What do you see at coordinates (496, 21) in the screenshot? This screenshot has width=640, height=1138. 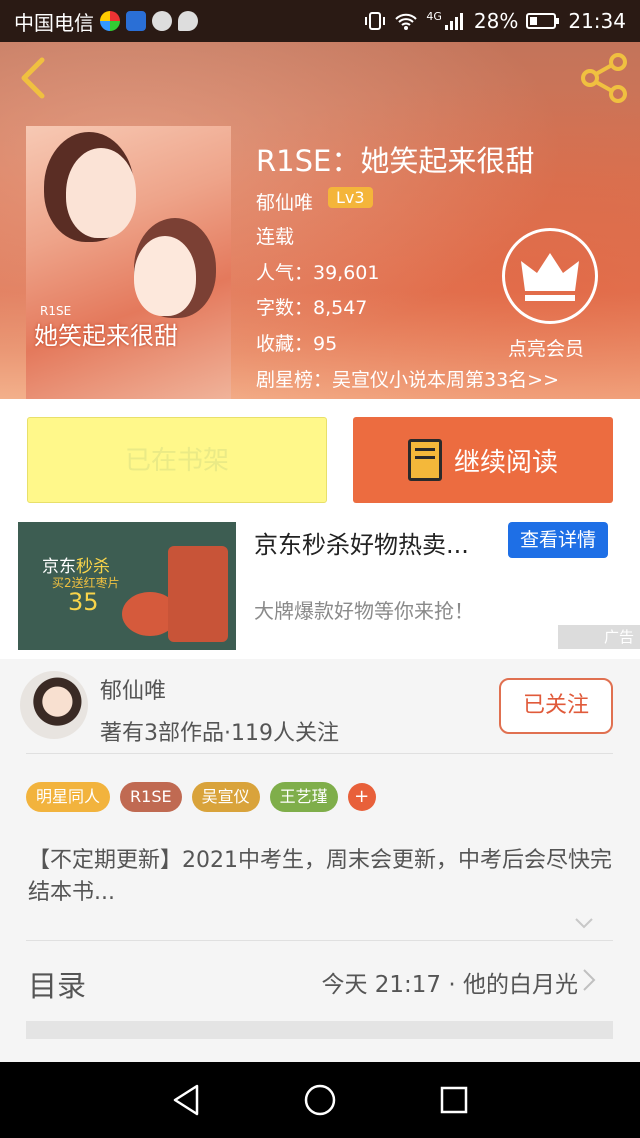 I see `battery-percent: 28%` at bounding box center [496, 21].